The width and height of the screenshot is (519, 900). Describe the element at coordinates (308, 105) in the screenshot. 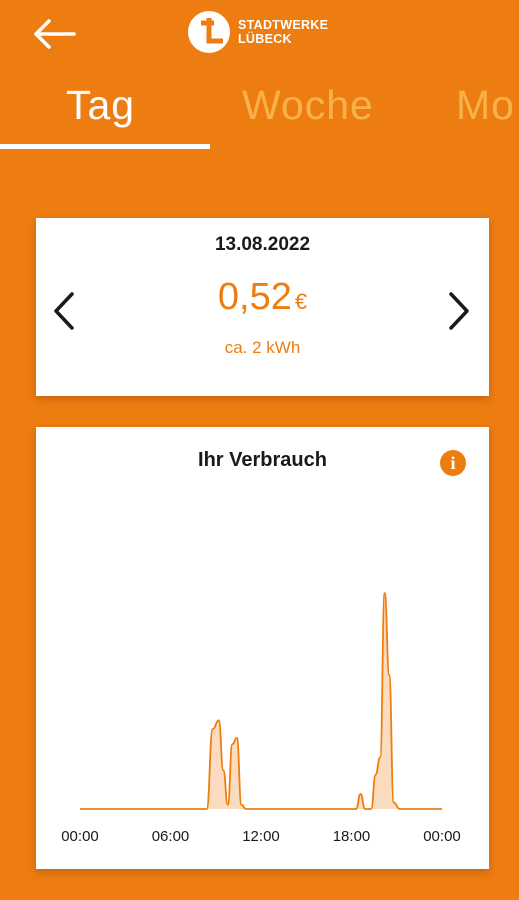

I see `tab-woche: Woche` at that location.